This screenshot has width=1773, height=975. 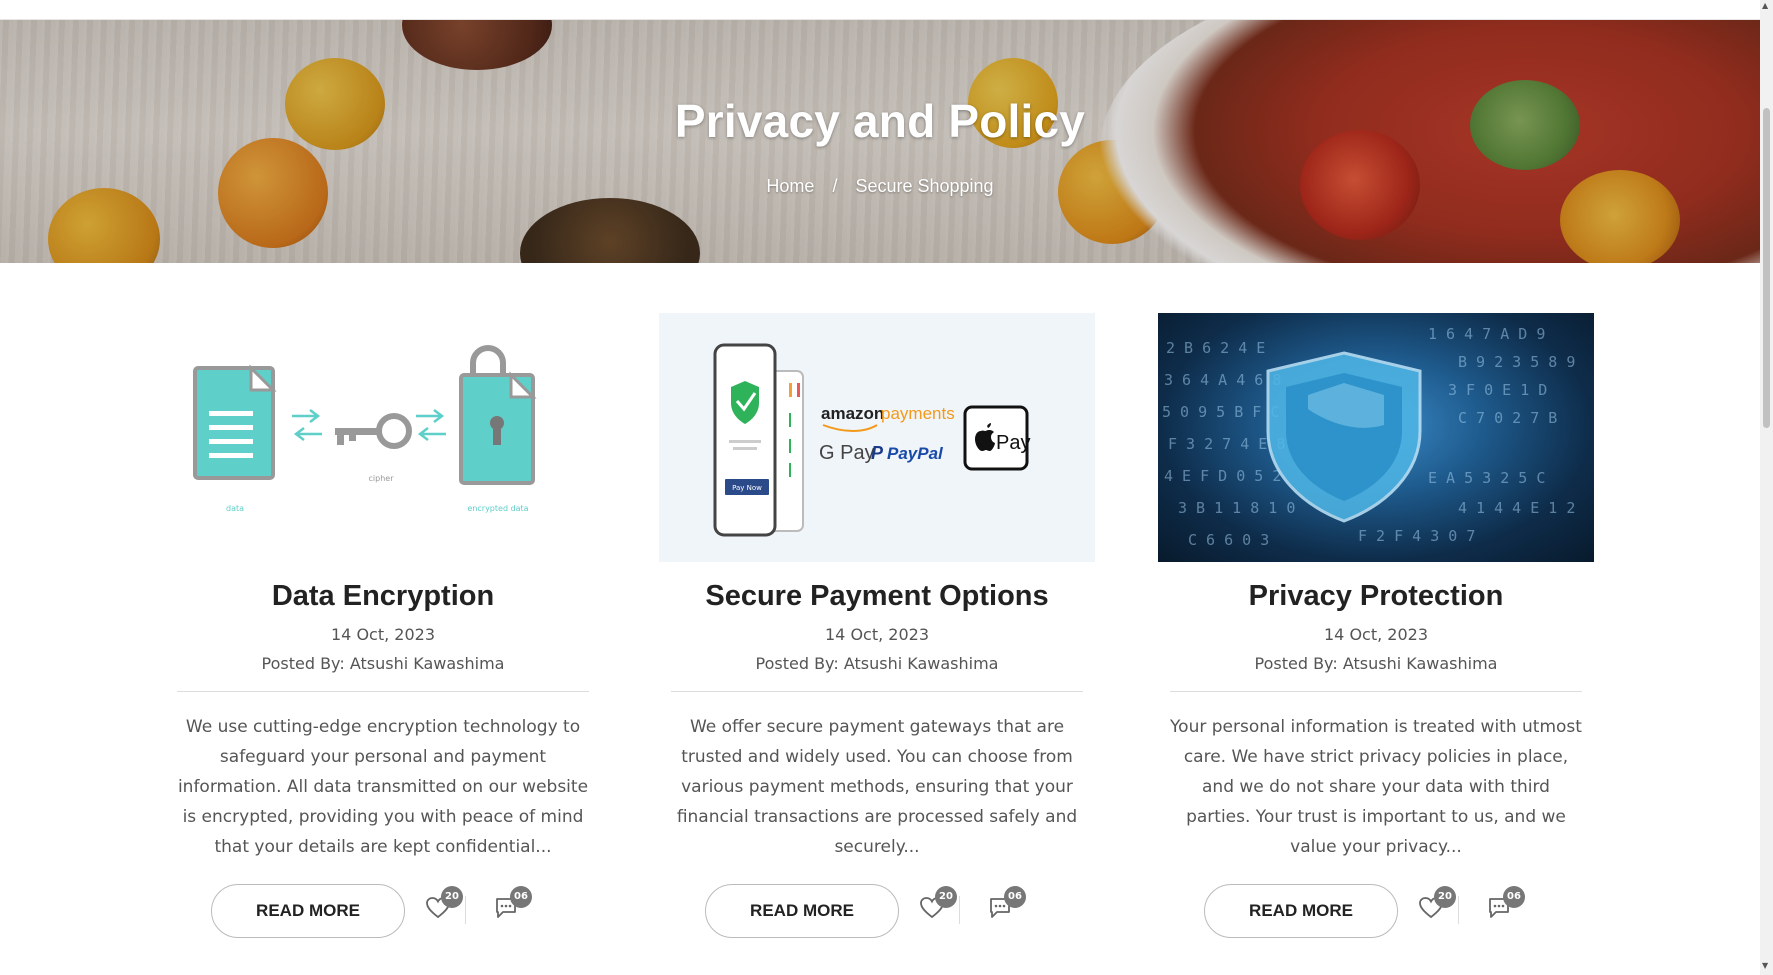 What do you see at coordinates (852, 413) in the screenshot?
I see `amazon-logo-icon: amazon` at bounding box center [852, 413].